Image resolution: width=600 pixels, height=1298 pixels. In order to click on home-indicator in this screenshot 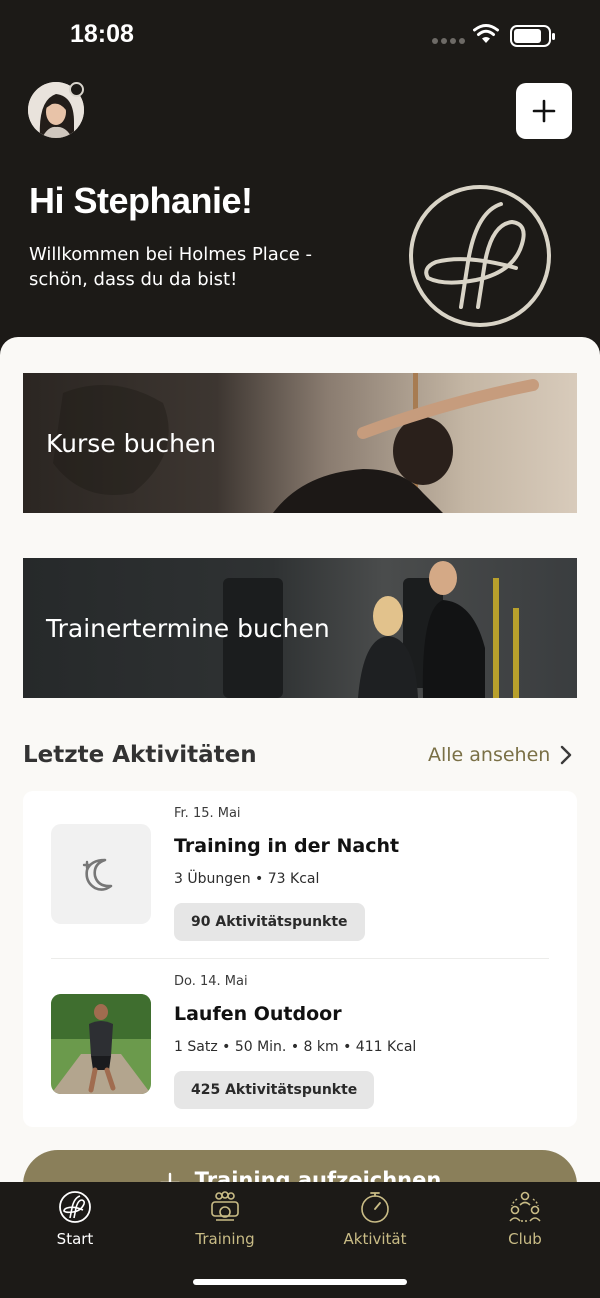, I will do `click(300, 1282)`.